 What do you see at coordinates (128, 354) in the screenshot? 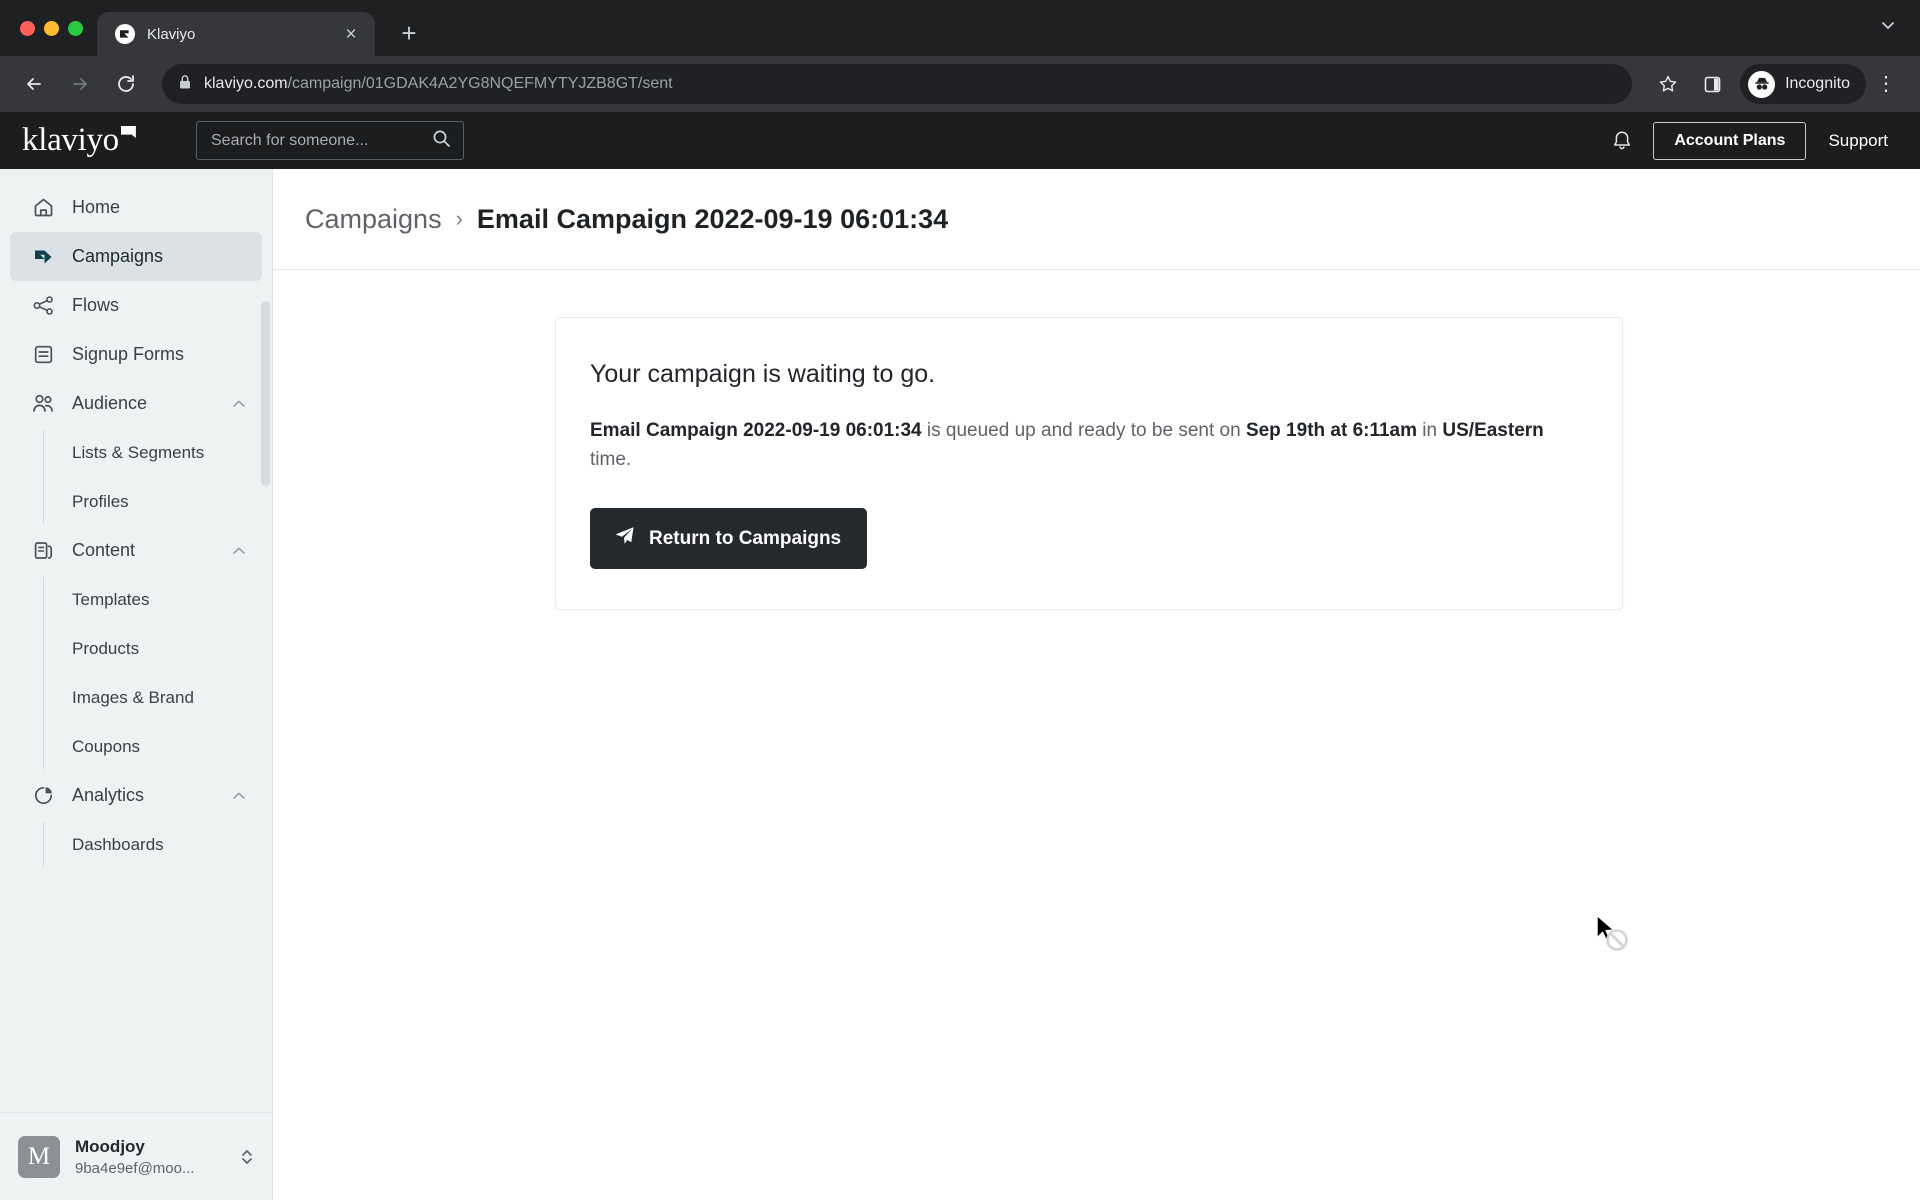
I see `sidebar-item-label: Signup Forms` at bounding box center [128, 354].